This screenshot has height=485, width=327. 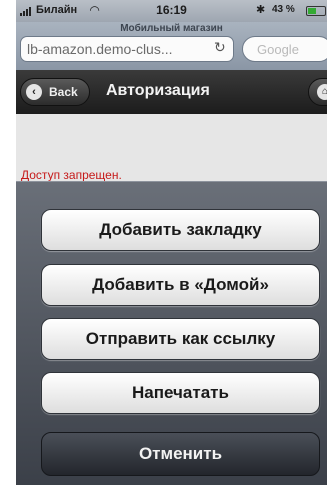 What do you see at coordinates (180, 454) in the screenshot?
I see `cancel-button: Отменить` at bounding box center [180, 454].